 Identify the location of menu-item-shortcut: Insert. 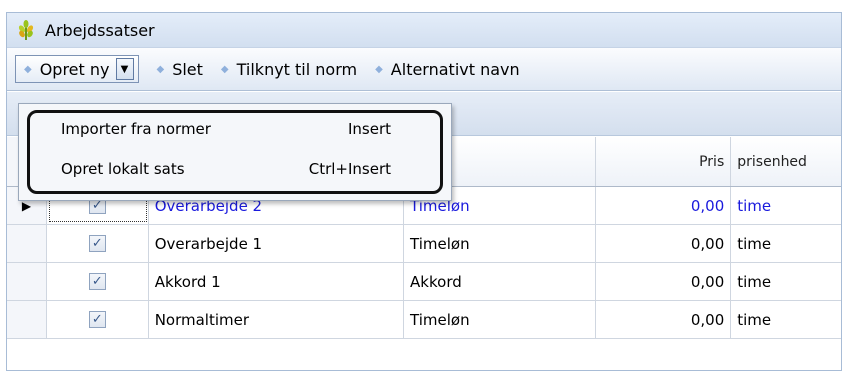
(369, 129).